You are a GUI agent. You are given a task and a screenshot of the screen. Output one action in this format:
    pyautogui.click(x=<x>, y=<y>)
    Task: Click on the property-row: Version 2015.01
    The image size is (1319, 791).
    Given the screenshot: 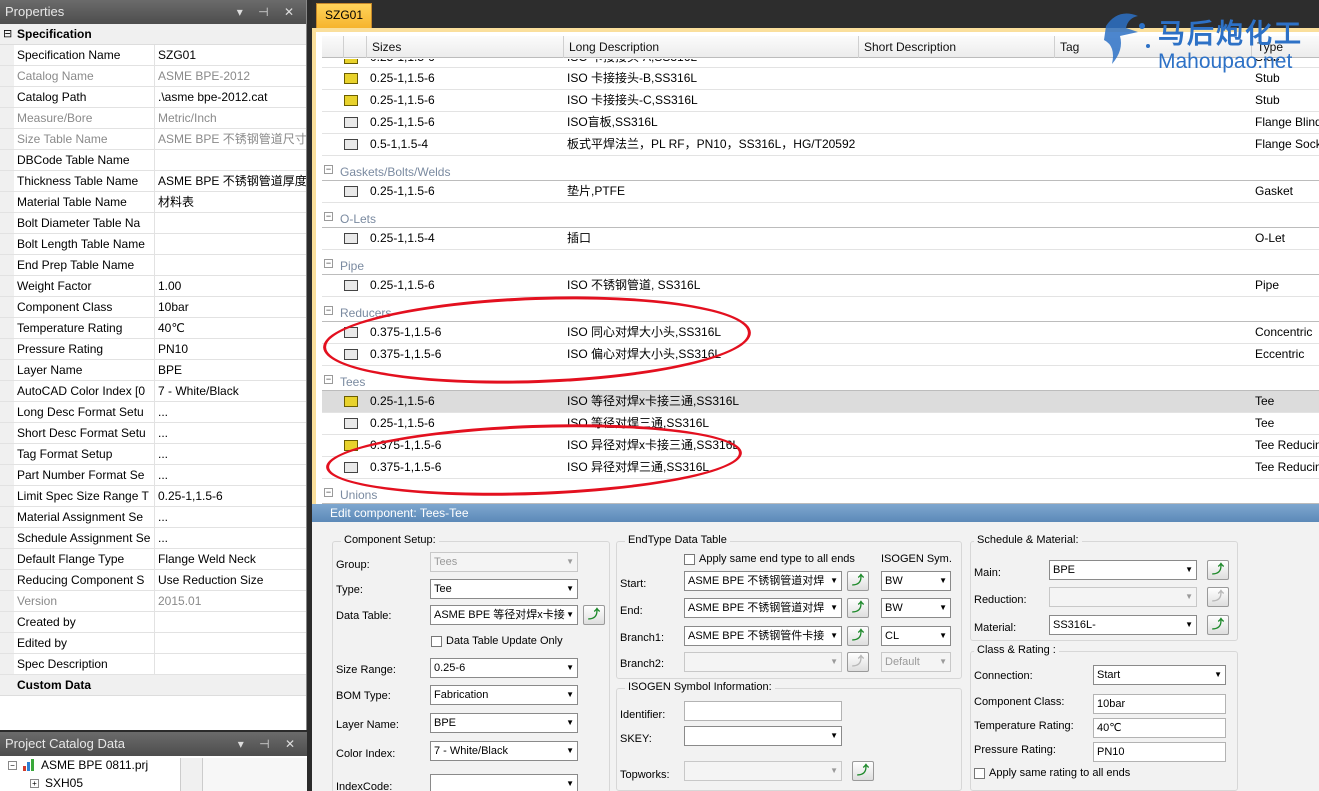 What is the action you would take?
    pyautogui.click(x=153, y=601)
    